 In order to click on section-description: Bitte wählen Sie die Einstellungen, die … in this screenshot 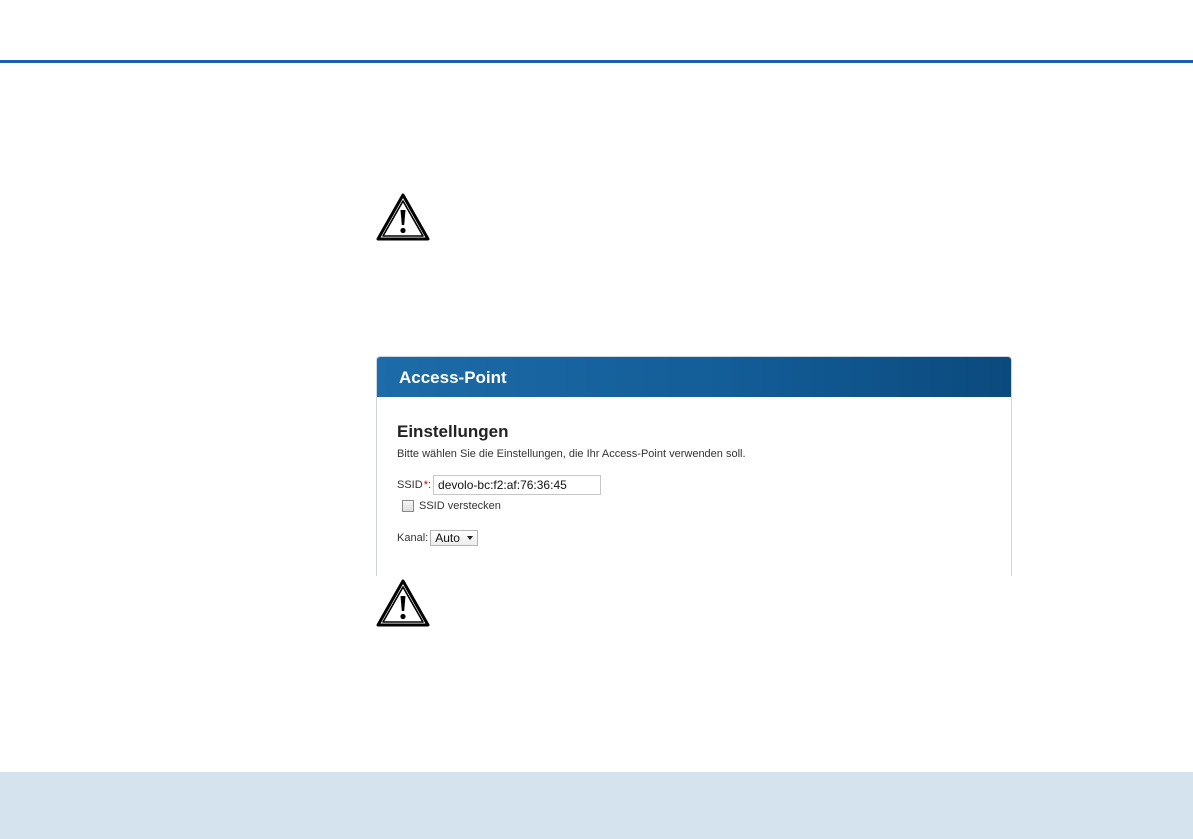, I will do `click(571, 454)`.